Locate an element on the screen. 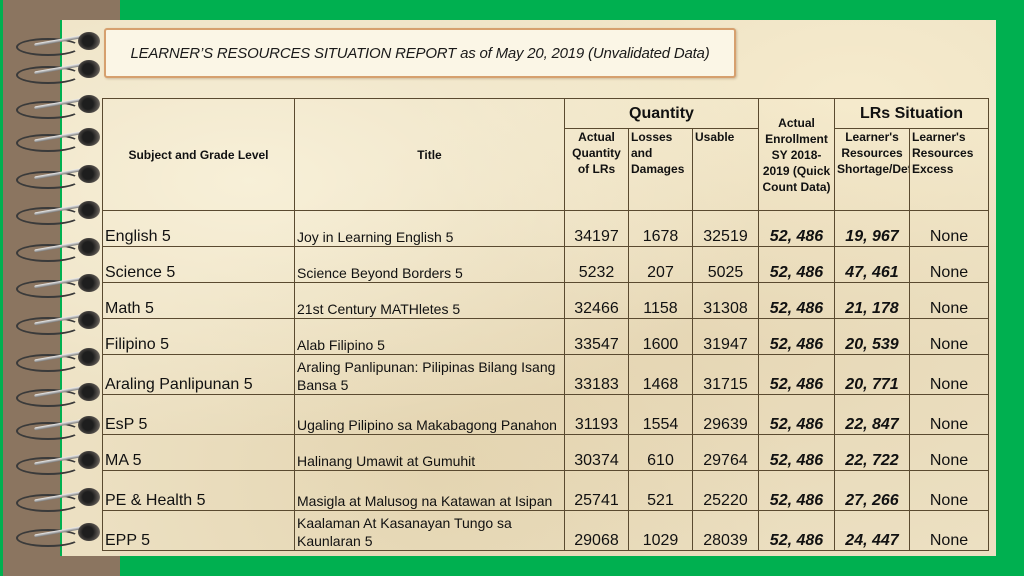 Image resolution: width=1024 pixels, height=576 pixels. actual-quantity-cell: 31193 is located at coordinates (596, 414).